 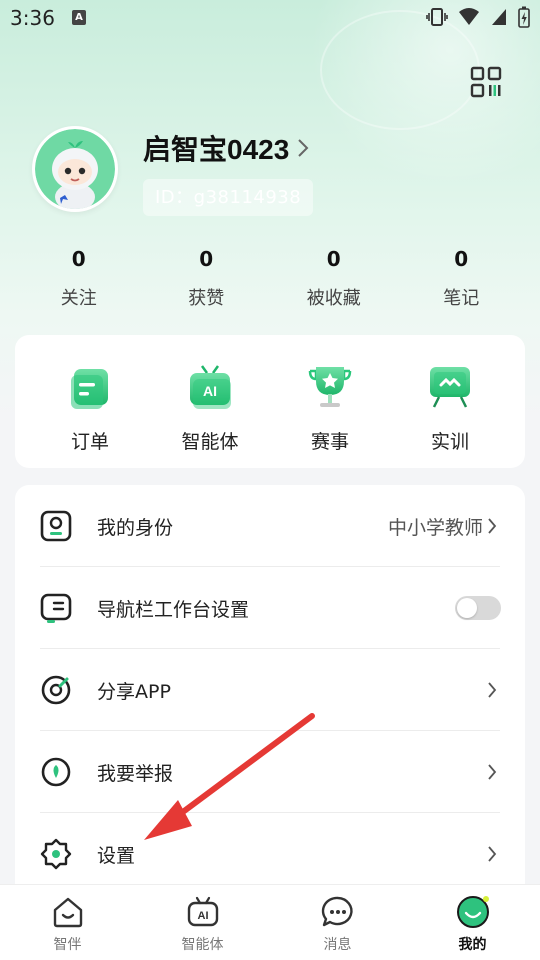 I want to click on status-time: 3:36, so click(x=32, y=18).